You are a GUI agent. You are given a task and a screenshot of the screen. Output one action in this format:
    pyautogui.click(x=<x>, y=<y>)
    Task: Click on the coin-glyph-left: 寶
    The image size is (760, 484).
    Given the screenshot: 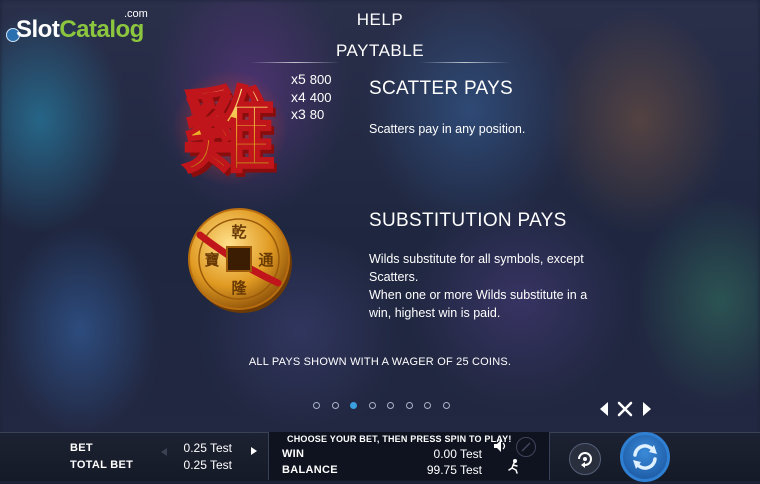 What is the action you would take?
    pyautogui.click(x=211, y=260)
    